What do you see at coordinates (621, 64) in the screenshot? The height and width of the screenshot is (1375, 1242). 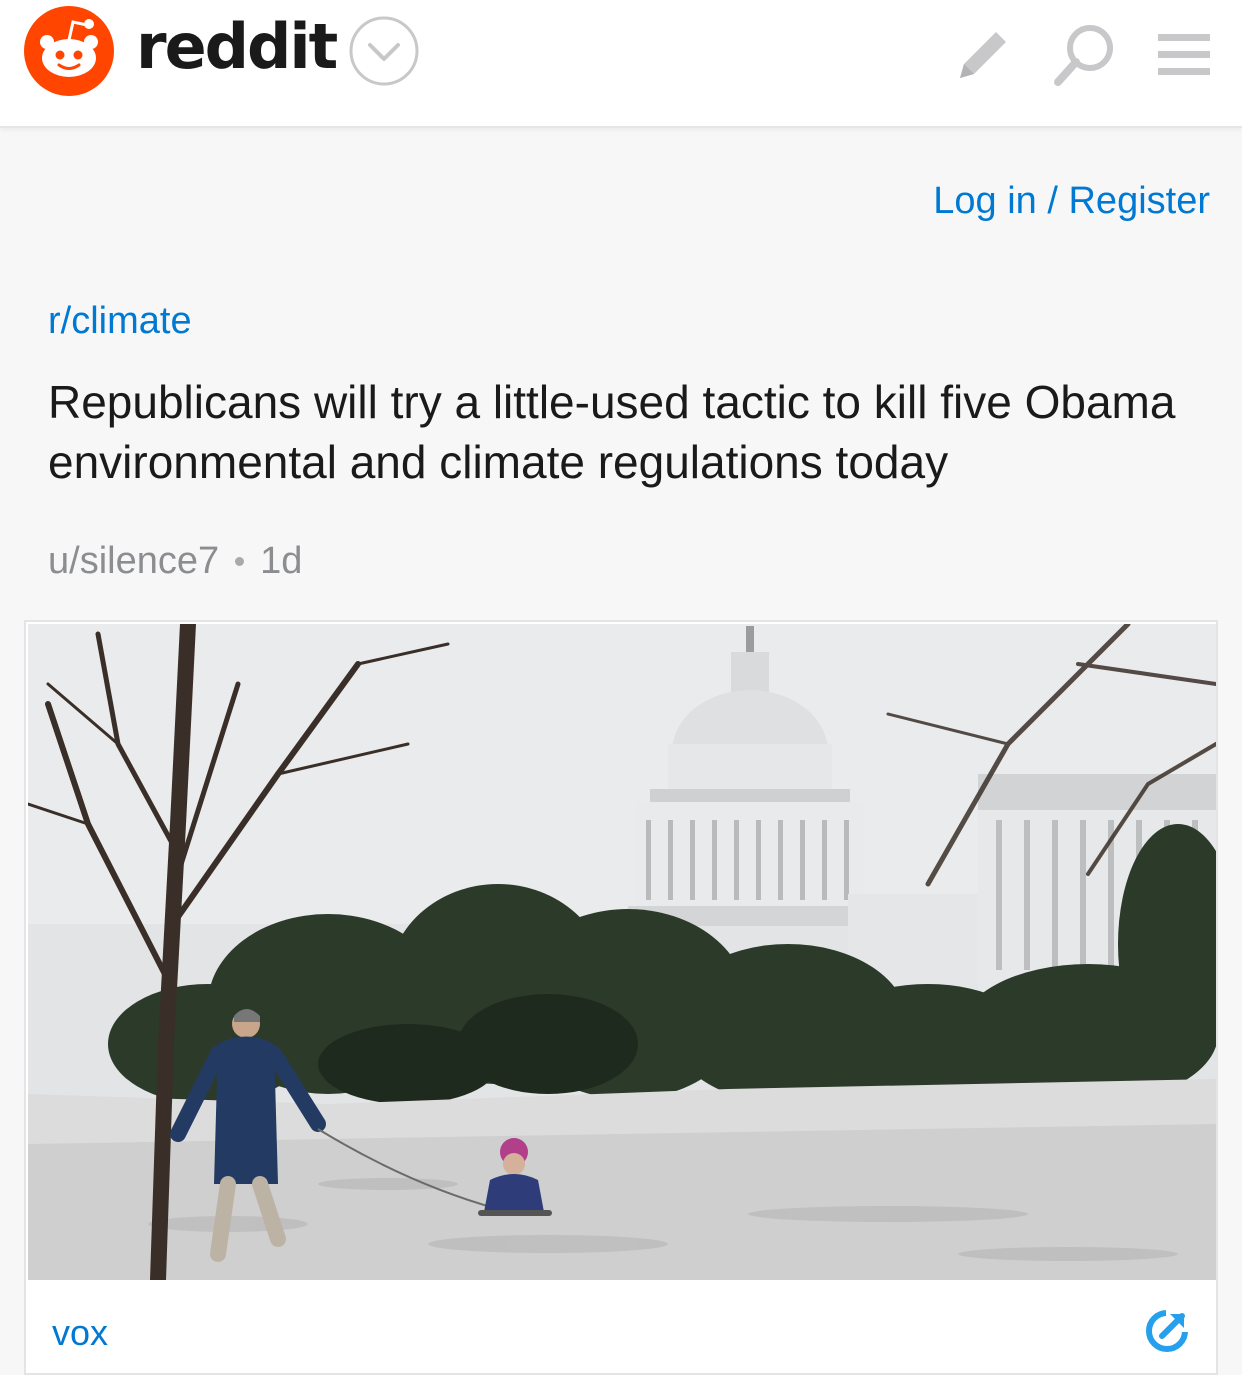 I see `top-navigation-bar: reddit` at bounding box center [621, 64].